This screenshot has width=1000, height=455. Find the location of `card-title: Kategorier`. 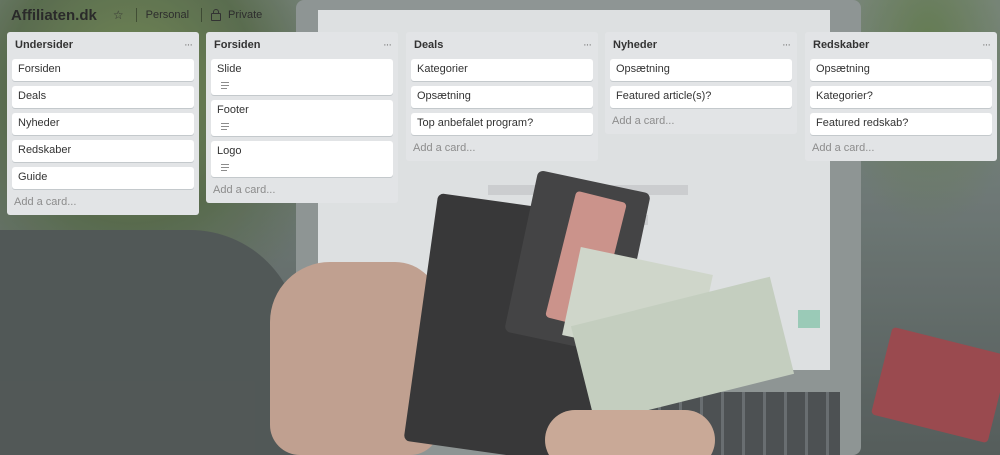

card-title: Kategorier is located at coordinates (442, 69).